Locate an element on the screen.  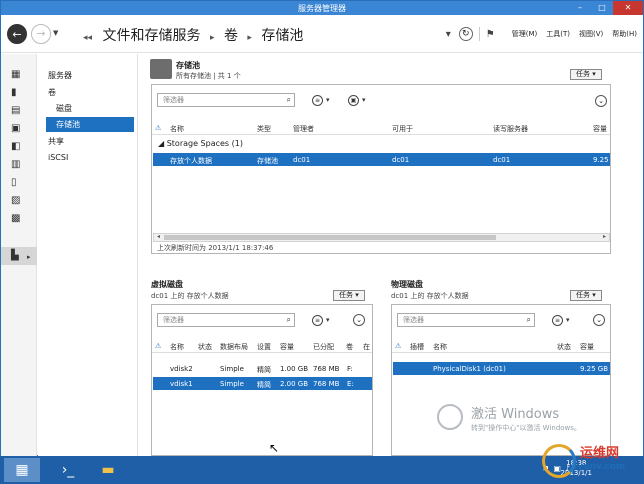
breadcrumb-storage-pools: 存储池 is located at coordinates (282, 36).